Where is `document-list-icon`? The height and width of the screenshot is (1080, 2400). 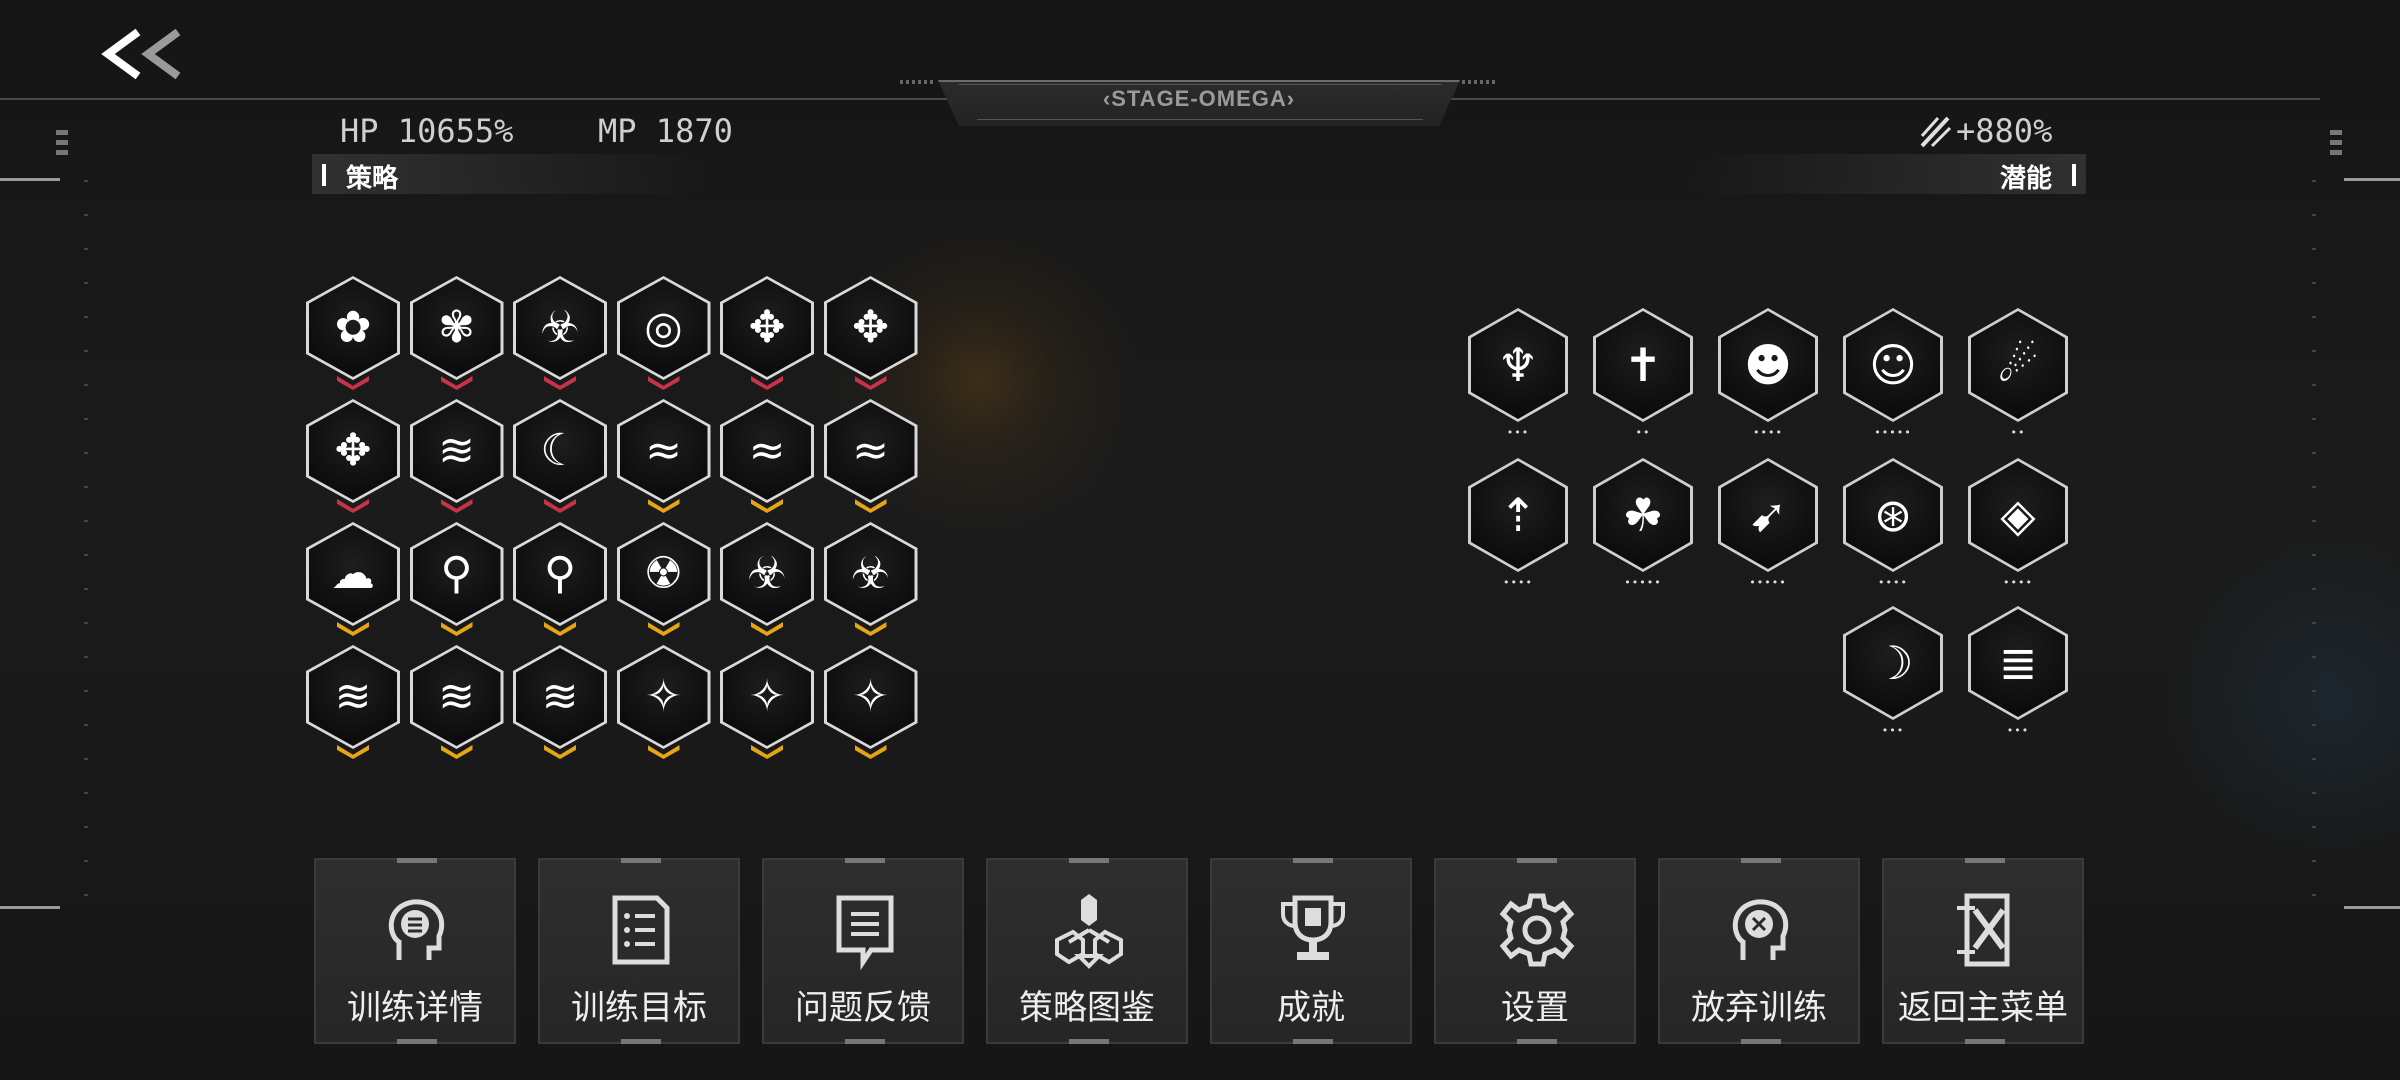
document-list-icon is located at coordinates (641, 930).